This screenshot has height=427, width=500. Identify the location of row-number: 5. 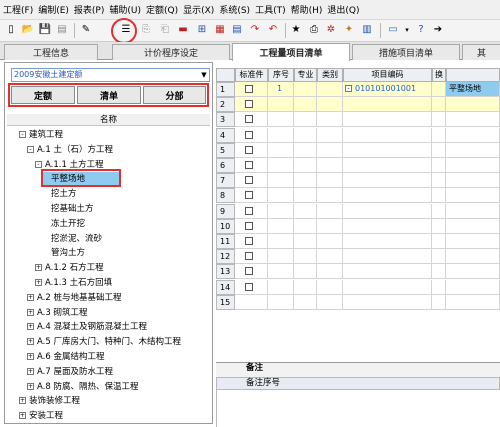
(225, 150).